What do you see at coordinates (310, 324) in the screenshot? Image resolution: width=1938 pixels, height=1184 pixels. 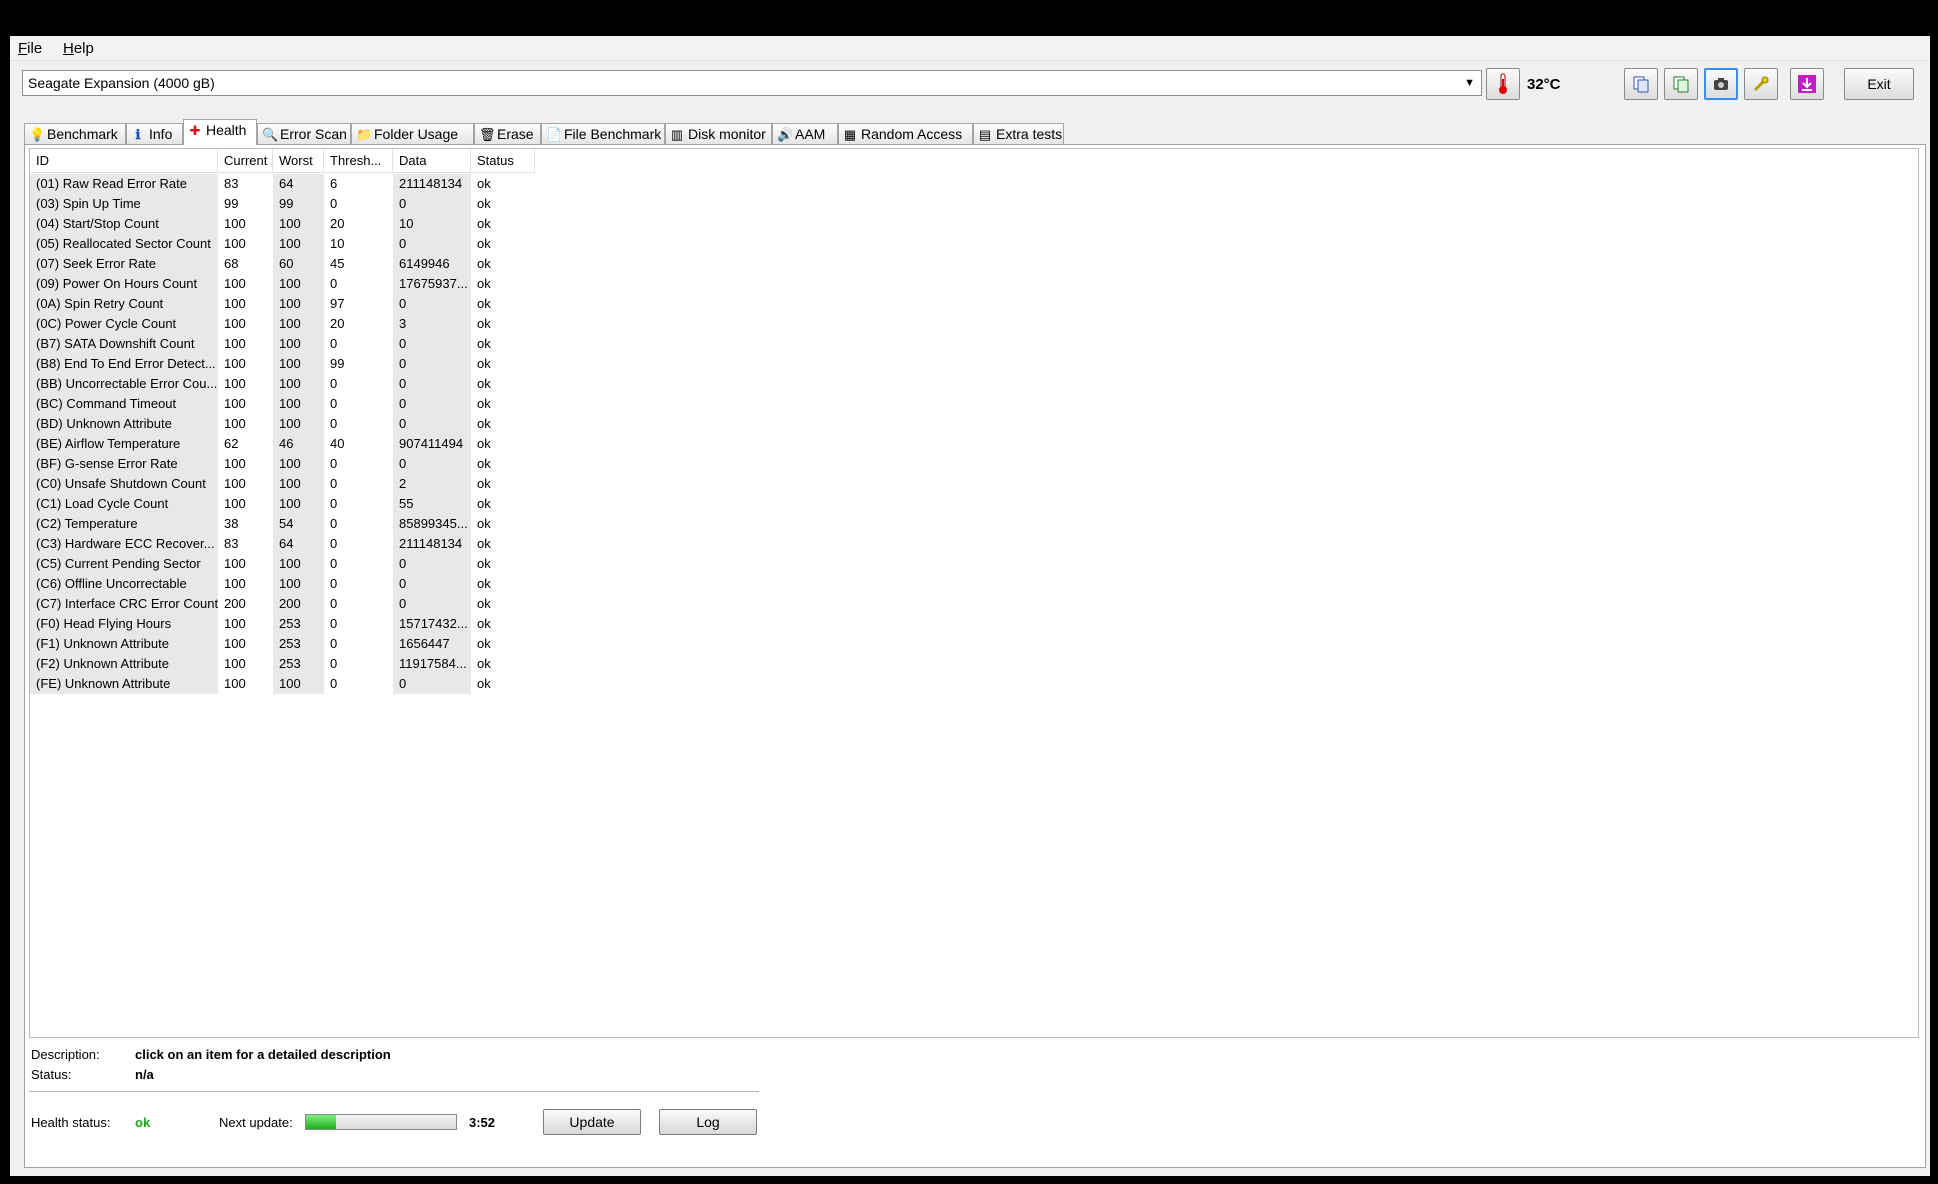 I see `table-row: (0C) Power Cycle Count 100 100 20 3 ok` at bounding box center [310, 324].